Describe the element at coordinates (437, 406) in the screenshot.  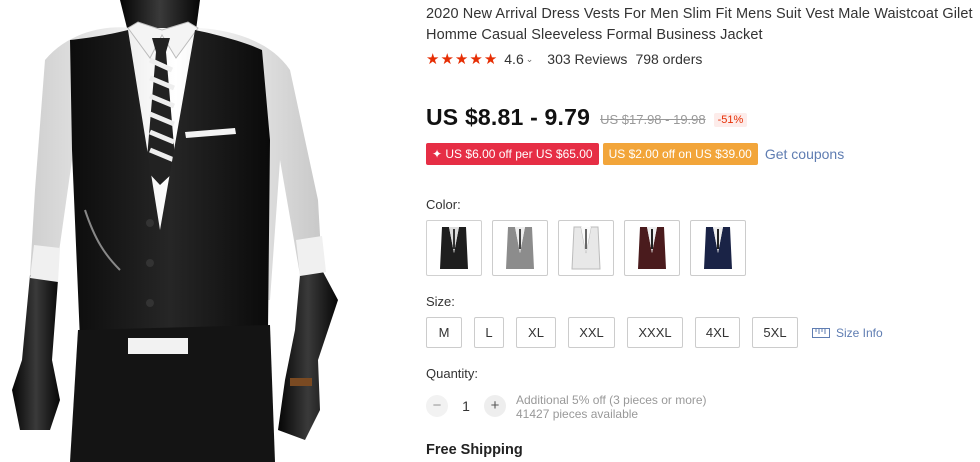
I see `quantity-decrease-button: −` at that location.